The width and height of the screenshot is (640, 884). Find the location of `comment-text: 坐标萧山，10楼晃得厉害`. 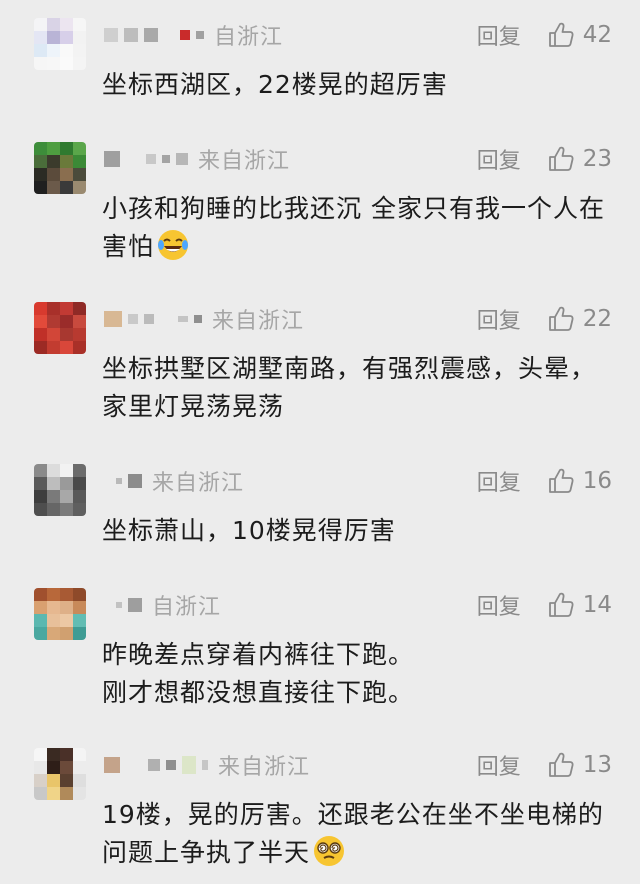

comment-text: 坐标萧山，10楼晃得厉害 is located at coordinates (249, 530).